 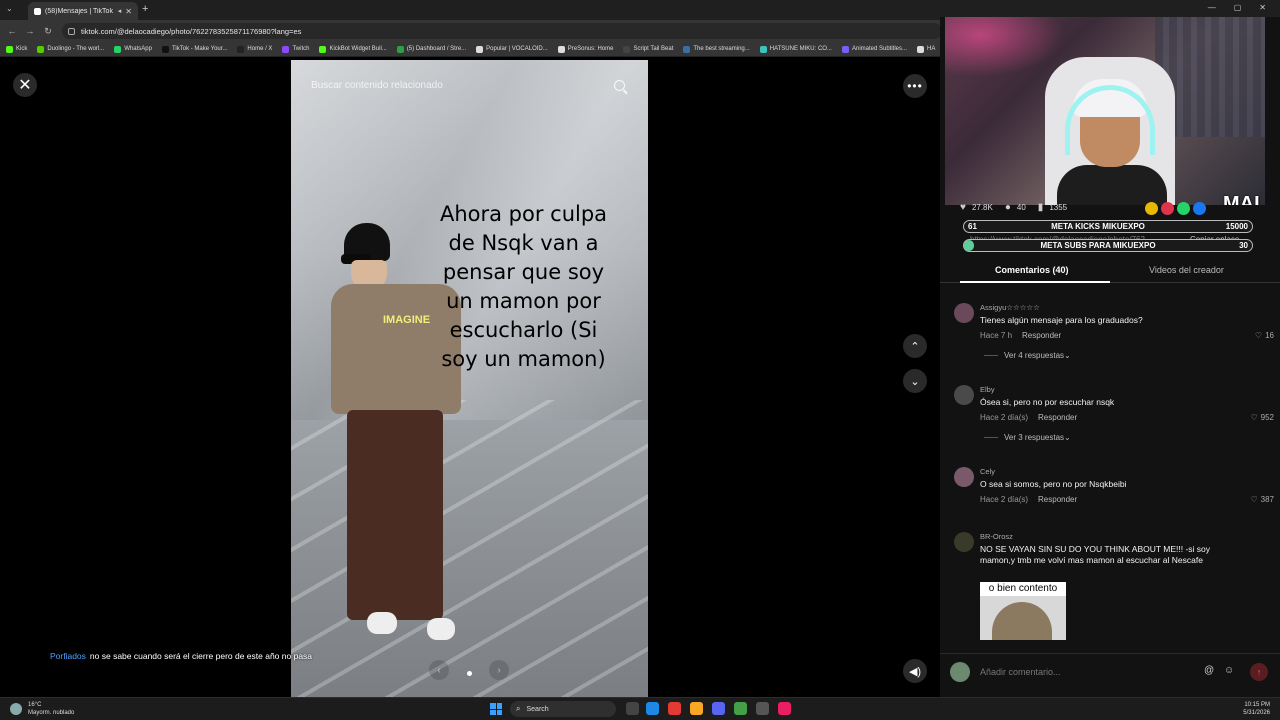 I want to click on comment-meta: Hace 2 día(s) Responder, so click(x=1028, y=417).